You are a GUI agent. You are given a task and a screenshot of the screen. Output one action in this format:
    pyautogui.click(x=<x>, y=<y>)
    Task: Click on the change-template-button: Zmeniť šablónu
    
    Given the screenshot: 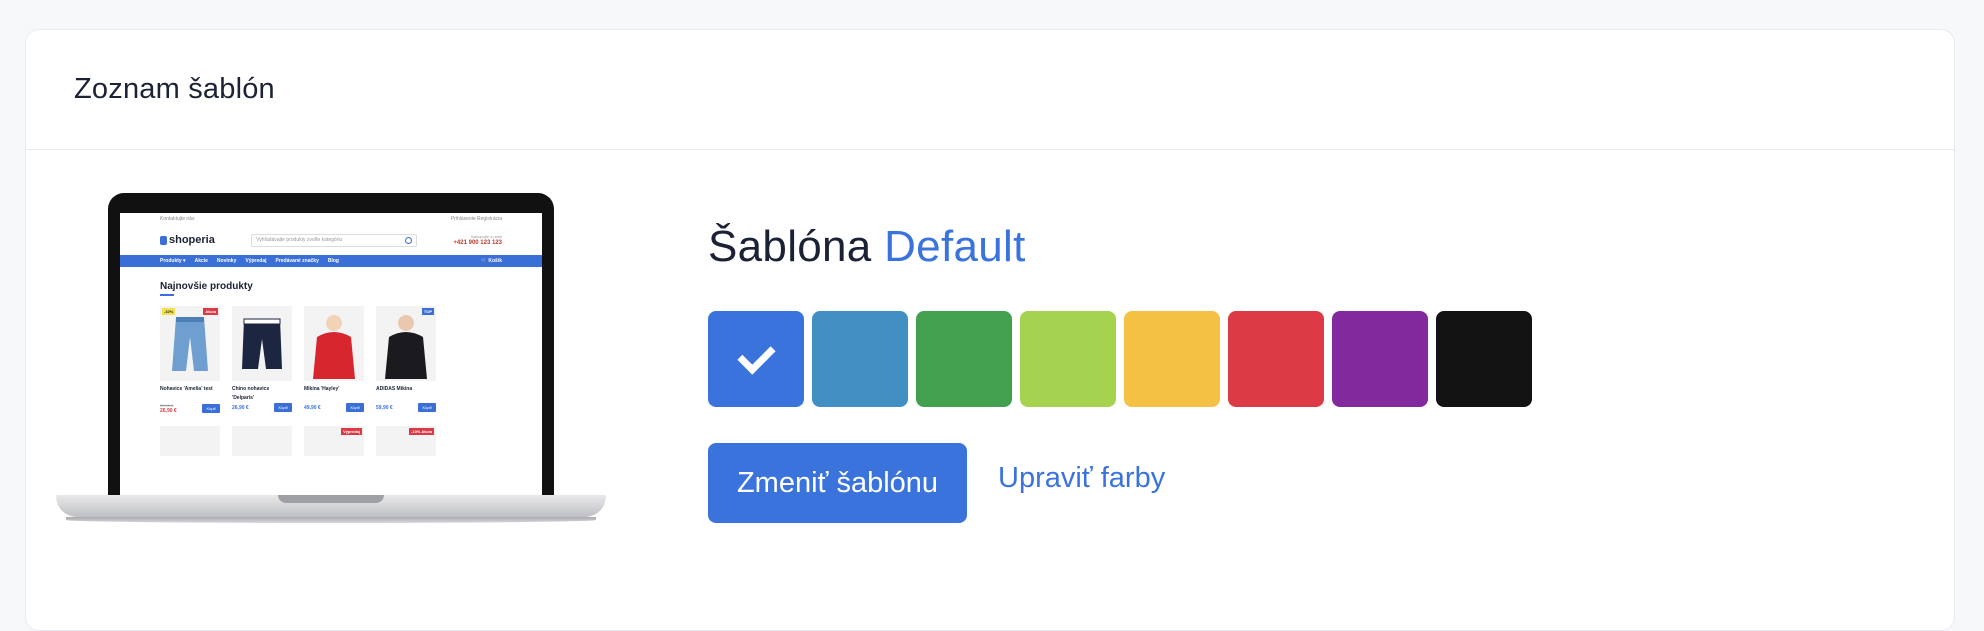 What is the action you would take?
    pyautogui.click(x=837, y=483)
    